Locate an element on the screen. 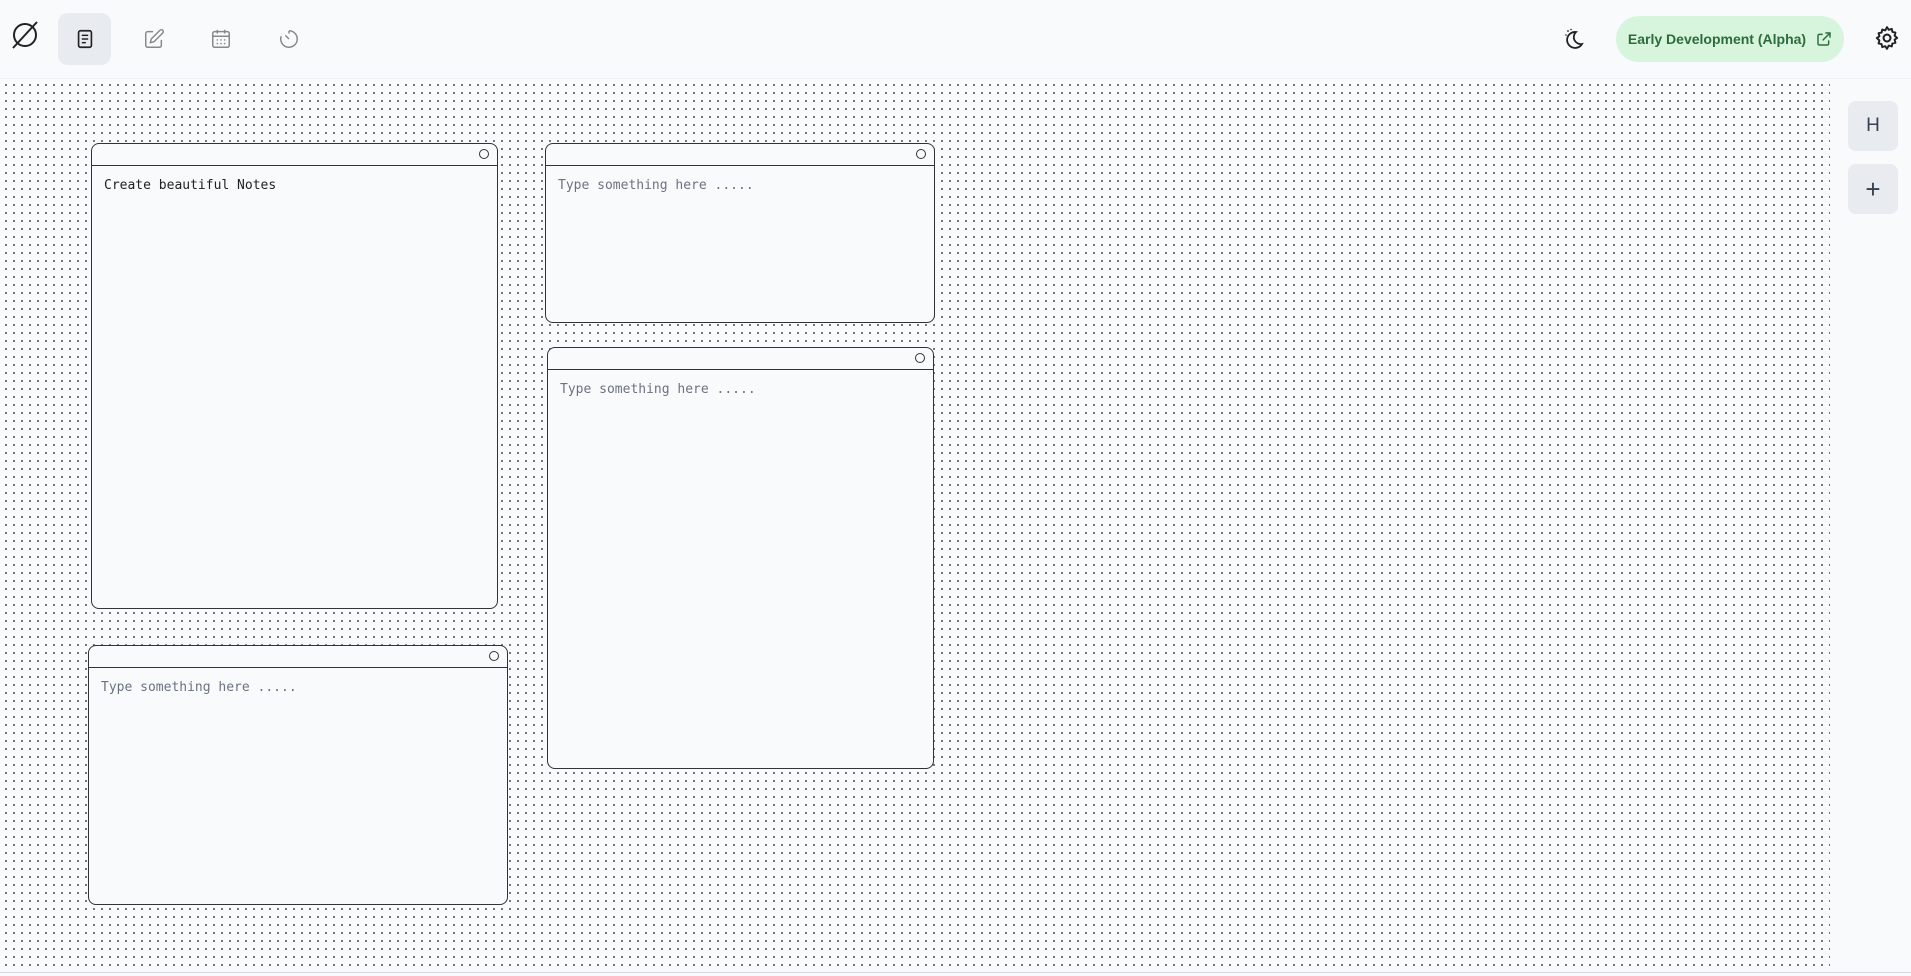  heading-button: H is located at coordinates (1873, 126).